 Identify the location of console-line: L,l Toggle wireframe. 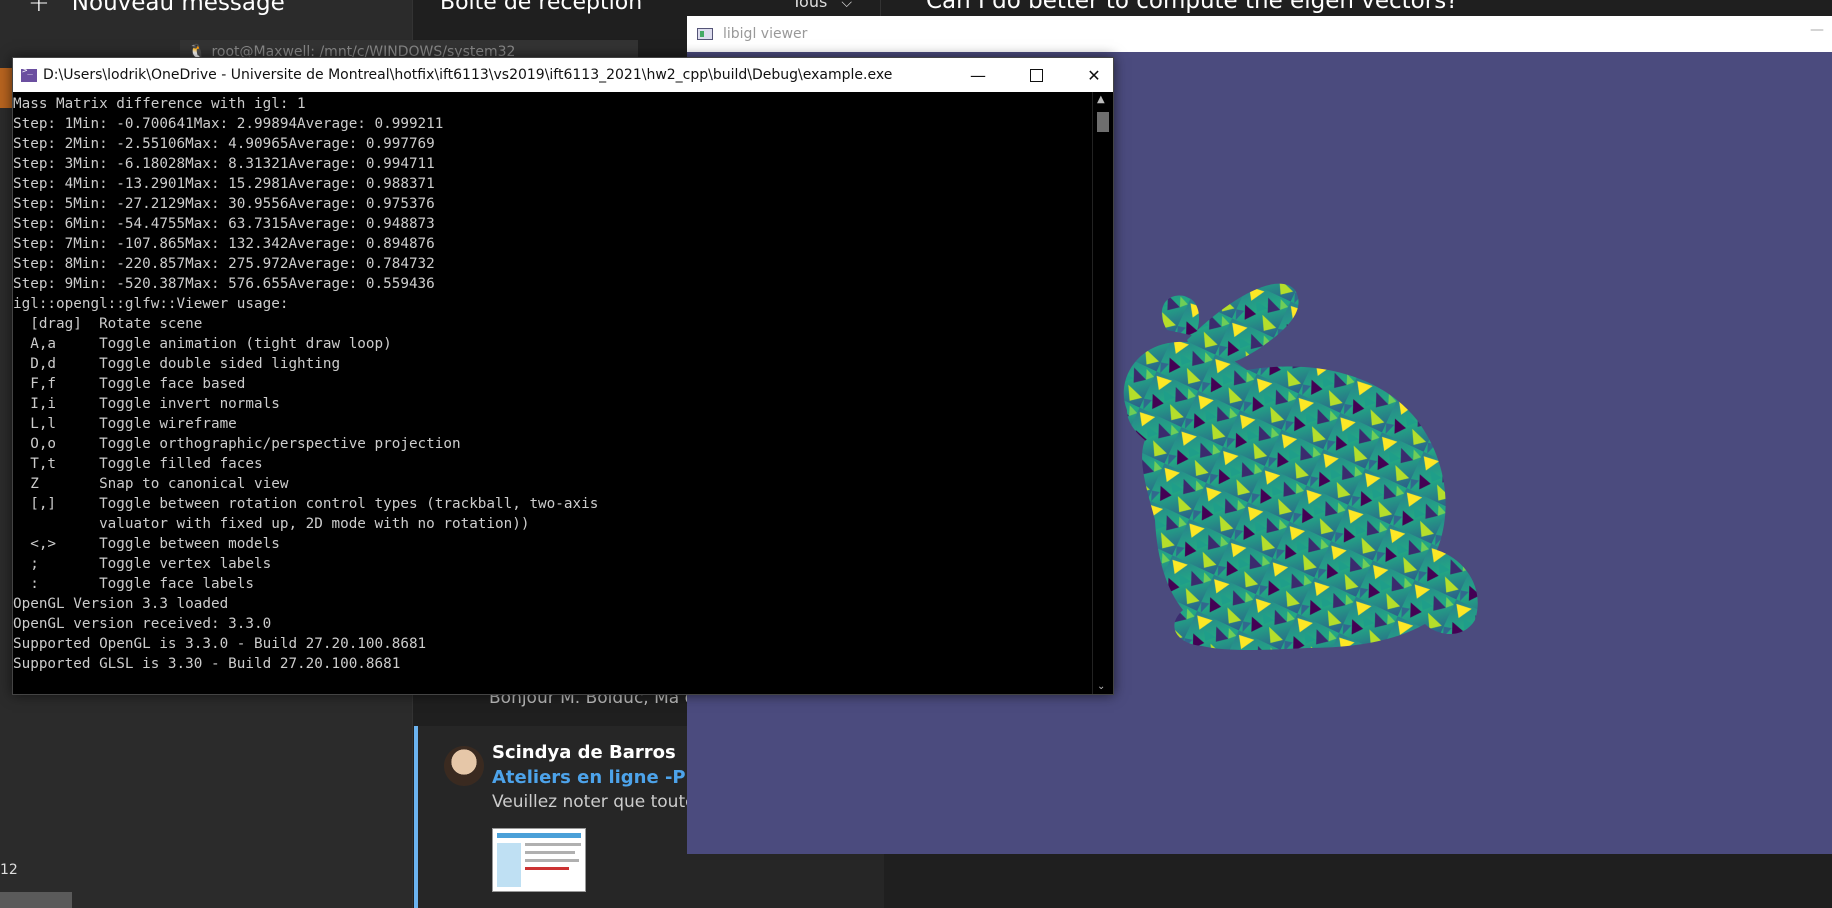
(125, 424).